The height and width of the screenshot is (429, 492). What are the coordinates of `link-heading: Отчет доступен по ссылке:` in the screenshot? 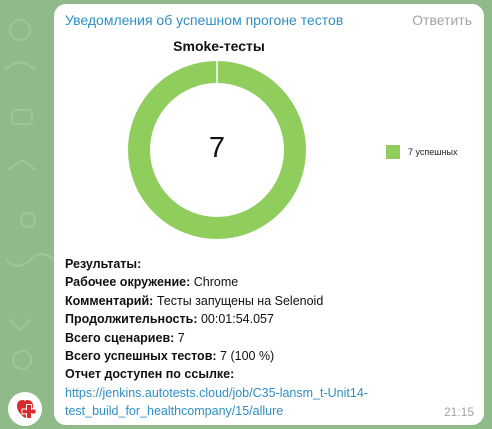 It's located at (150, 374).